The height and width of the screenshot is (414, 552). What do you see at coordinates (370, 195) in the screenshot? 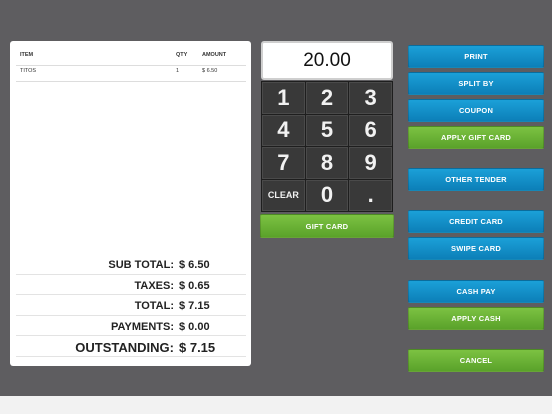
I see `key-decimal: .` at bounding box center [370, 195].